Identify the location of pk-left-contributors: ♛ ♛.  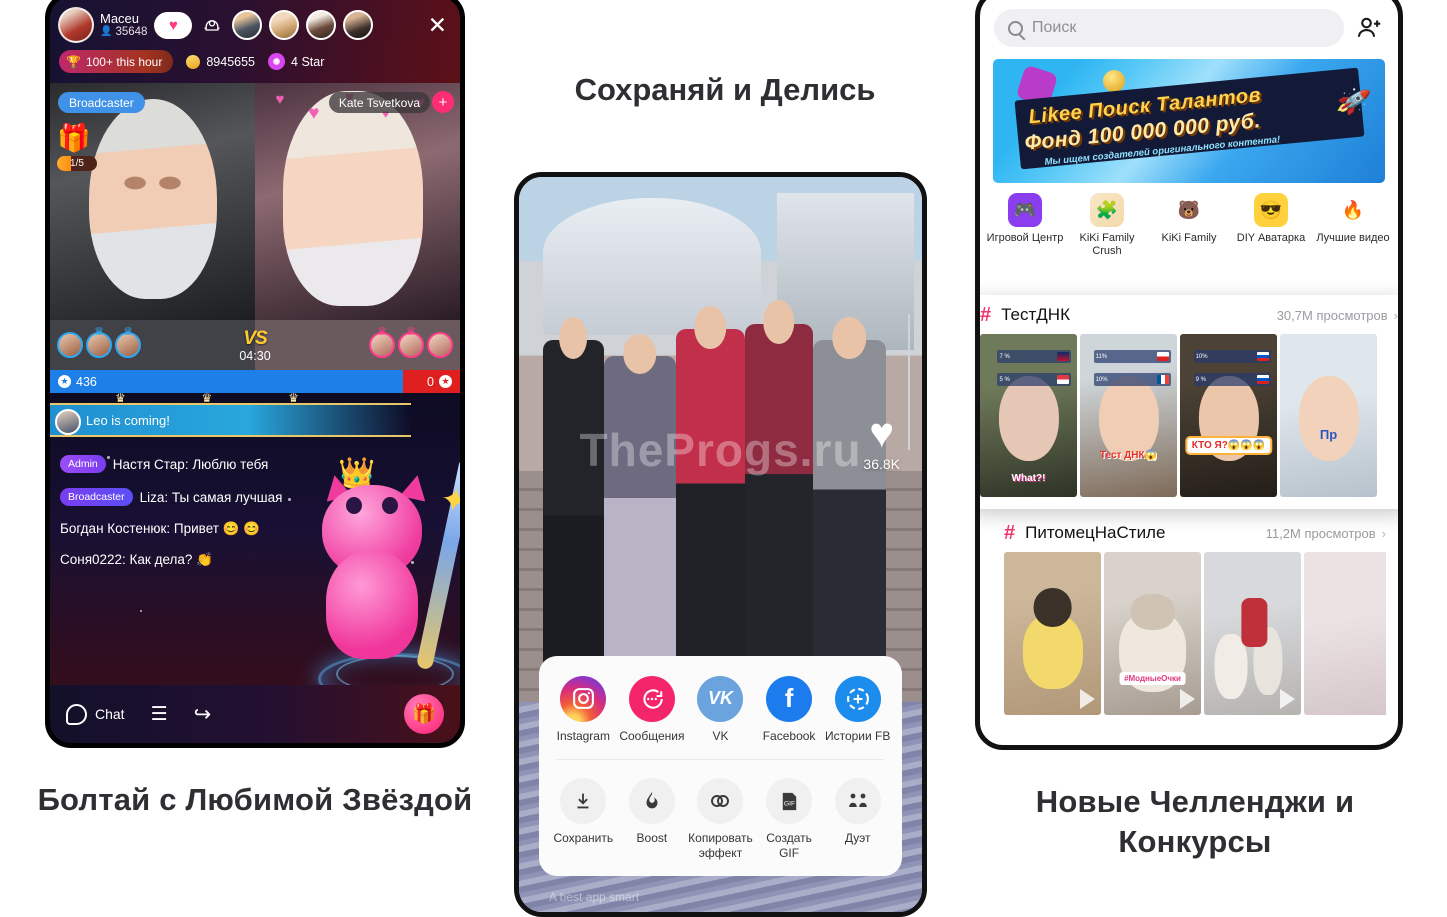
(131, 342).